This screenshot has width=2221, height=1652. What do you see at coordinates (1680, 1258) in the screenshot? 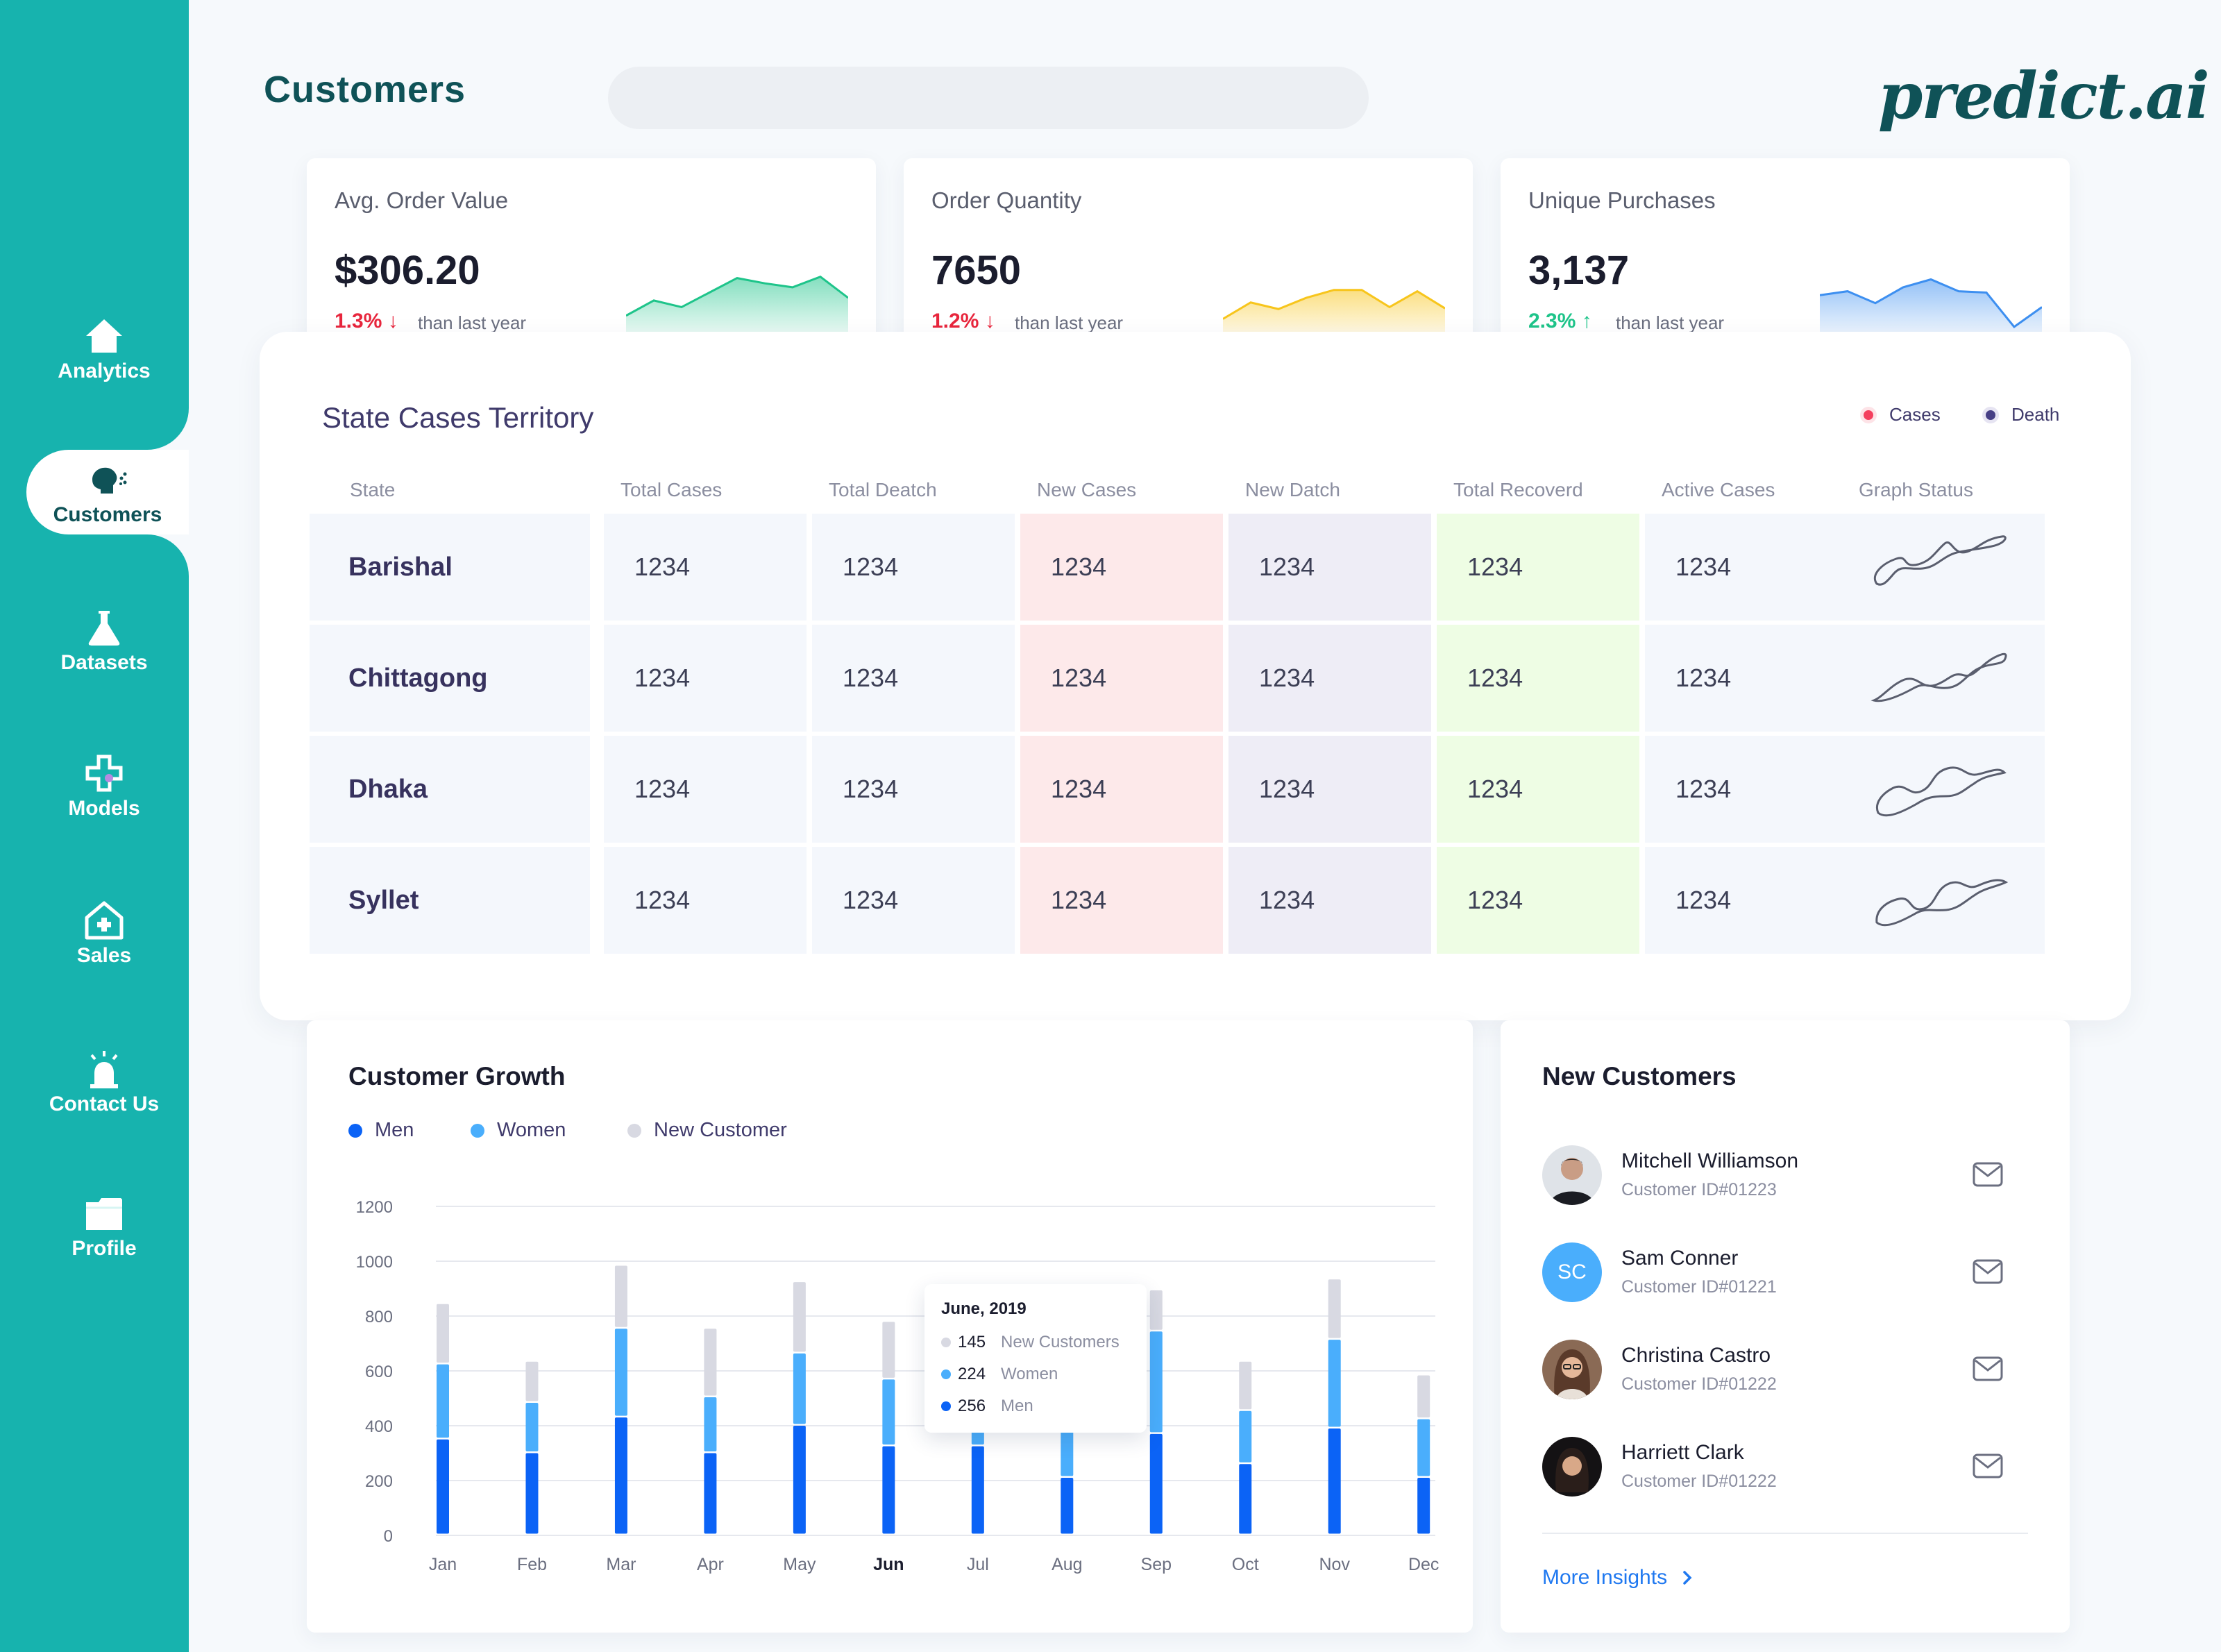
I see `customer-name: Sam Conner` at bounding box center [1680, 1258].